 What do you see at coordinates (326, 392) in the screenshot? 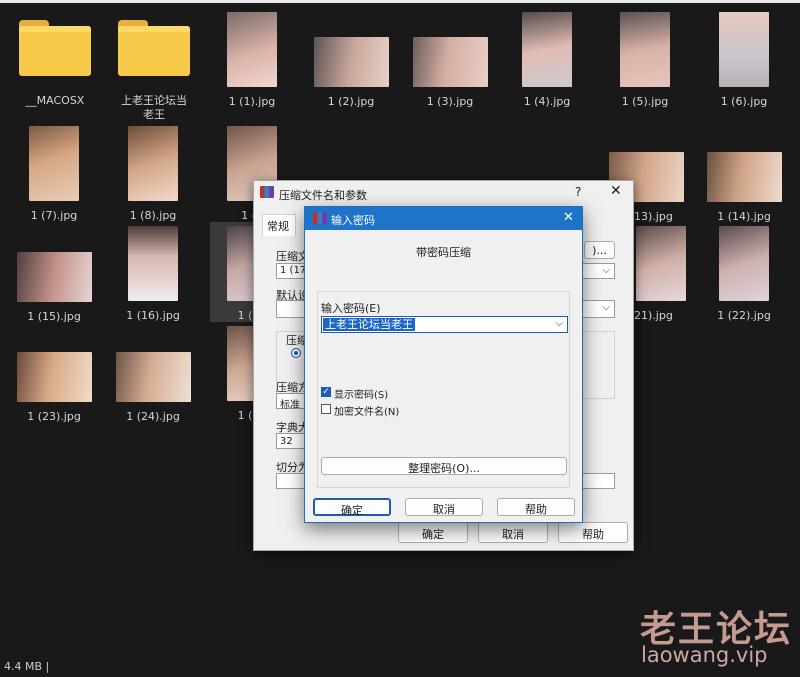
I see `show-password-checkbox: ✓` at bounding box center [326, 392].